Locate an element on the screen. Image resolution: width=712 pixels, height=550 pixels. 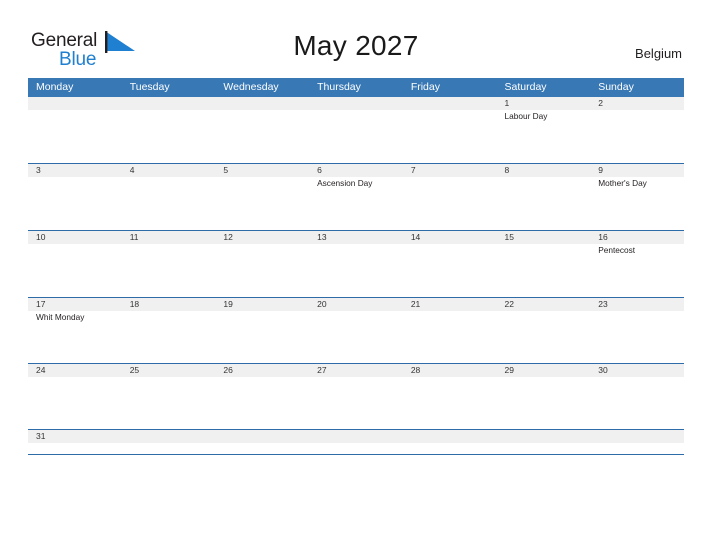
event-band: Ascension Day Mother's Day is located at coordinates (356, 203).